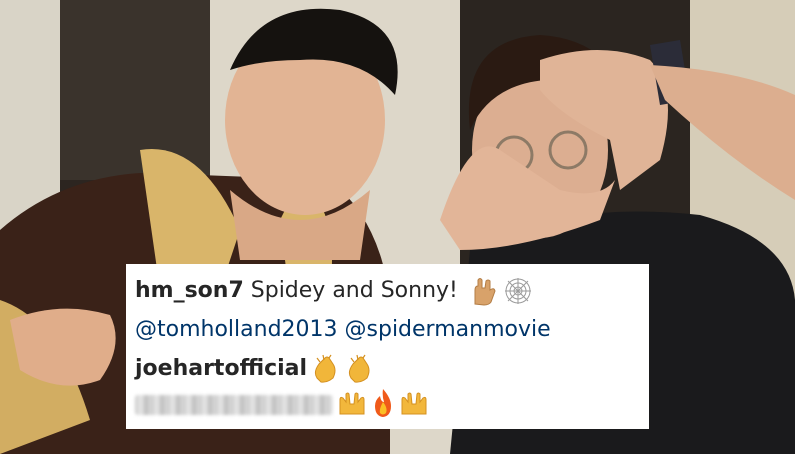 Image resolution: width=795 pixels, height=454 pixels. Describe the element at coordinates (343, 329) in the screenshot. I see `mention-links: @tomholland2013 @spidermanmovie` at that location.